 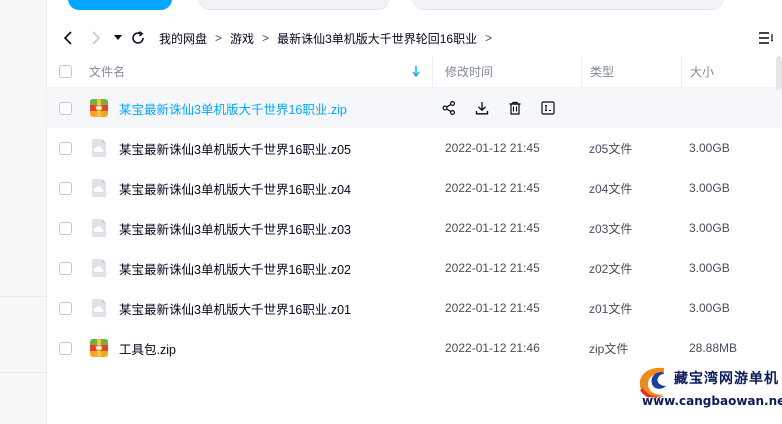 I want to click on file-name: 某宝最新诛仙3单机版大千世界16职业.z03, so click(x=235, y=228).